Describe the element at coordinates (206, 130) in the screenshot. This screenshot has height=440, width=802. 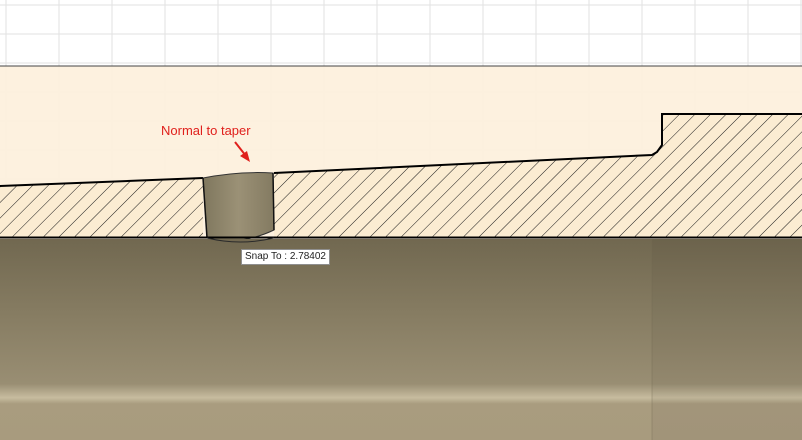
I see `annotation-label: Normal to taper` at that location.